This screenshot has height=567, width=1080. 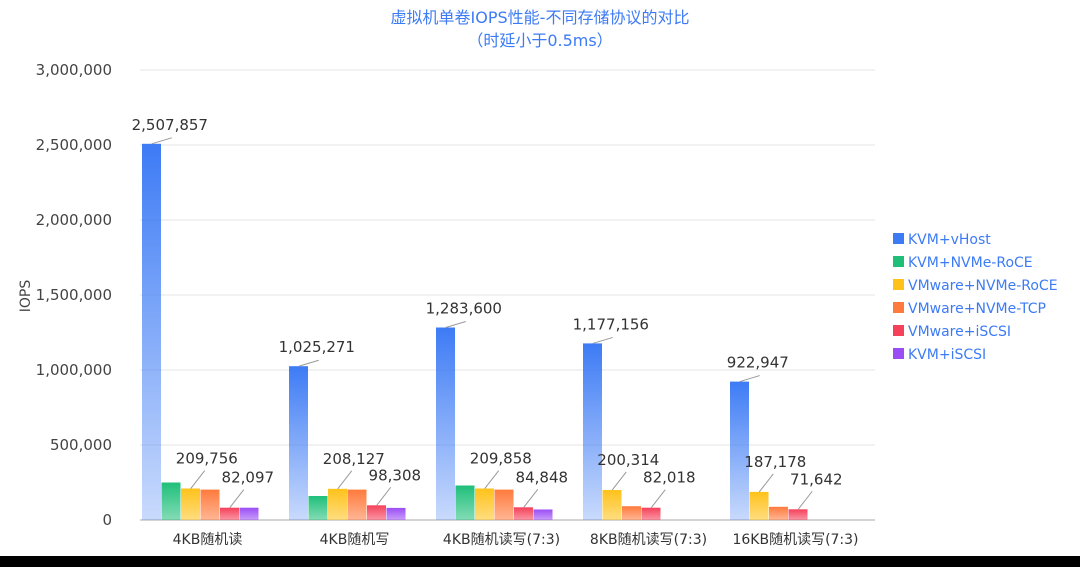 I want to click on data-label: 208,127, so click(x=354, y=459).